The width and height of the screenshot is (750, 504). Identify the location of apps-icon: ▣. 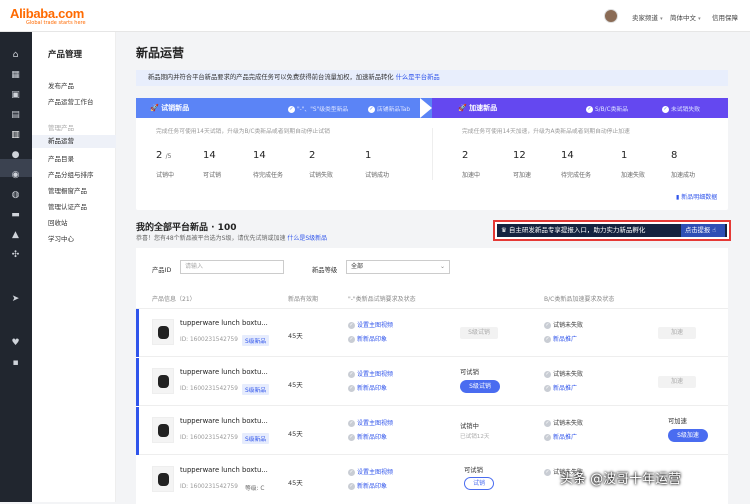
(15, 95).